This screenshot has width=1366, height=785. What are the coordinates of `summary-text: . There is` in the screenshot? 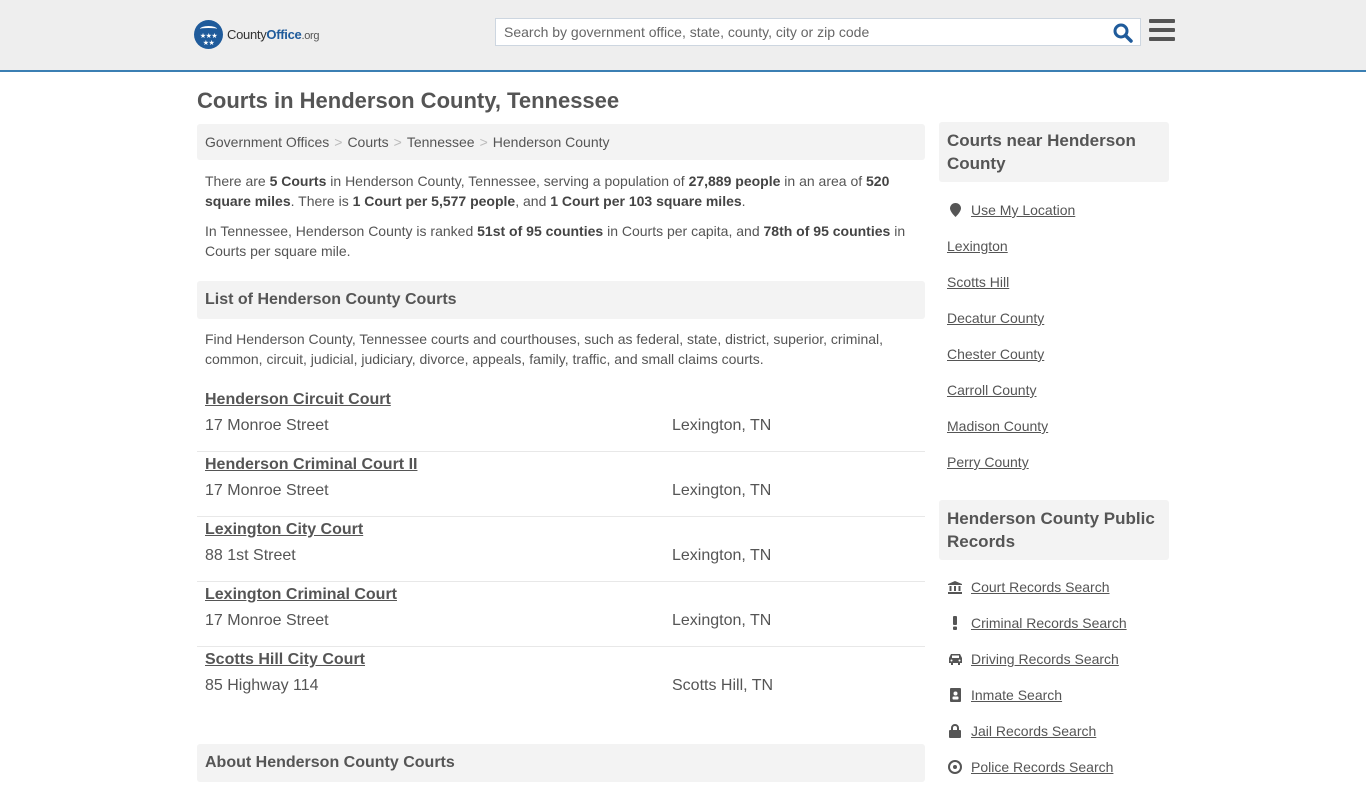 It's located at (321, 201).